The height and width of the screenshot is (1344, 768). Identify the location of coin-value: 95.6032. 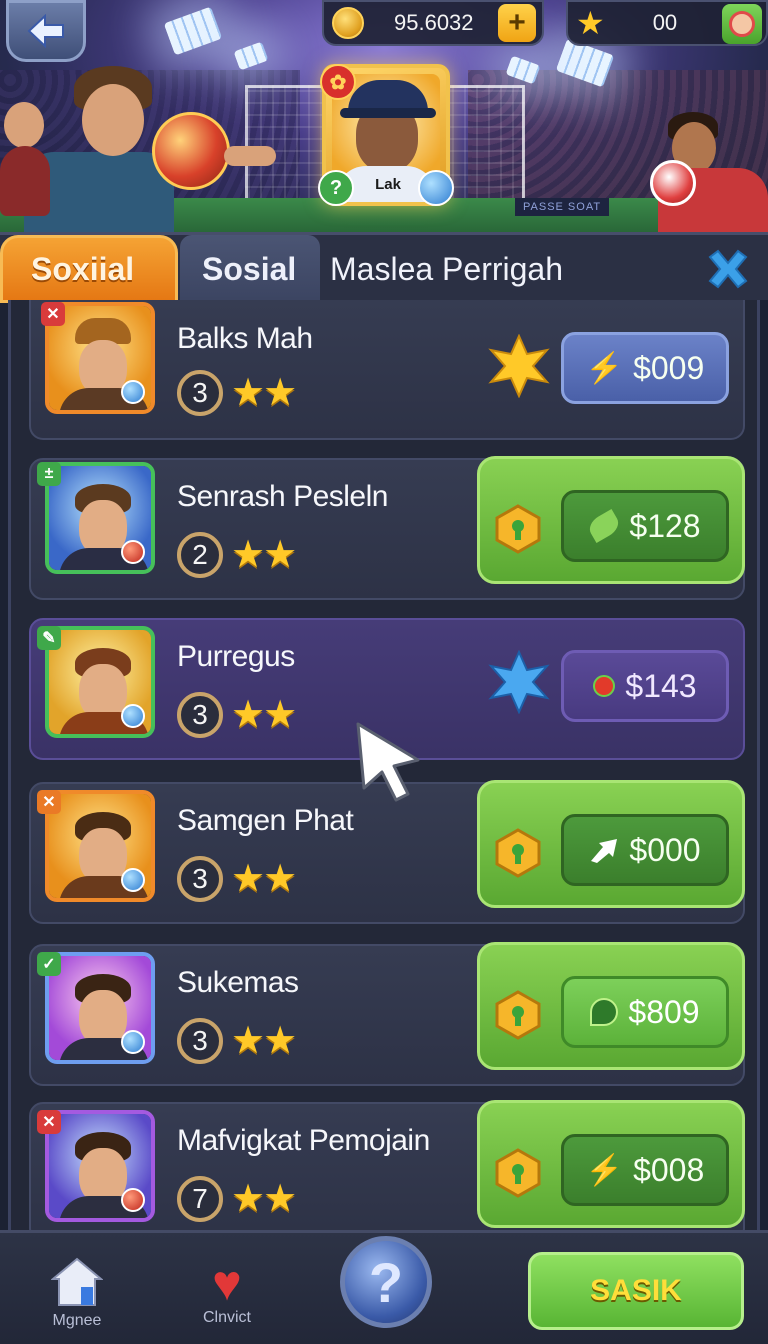
(434, 22).